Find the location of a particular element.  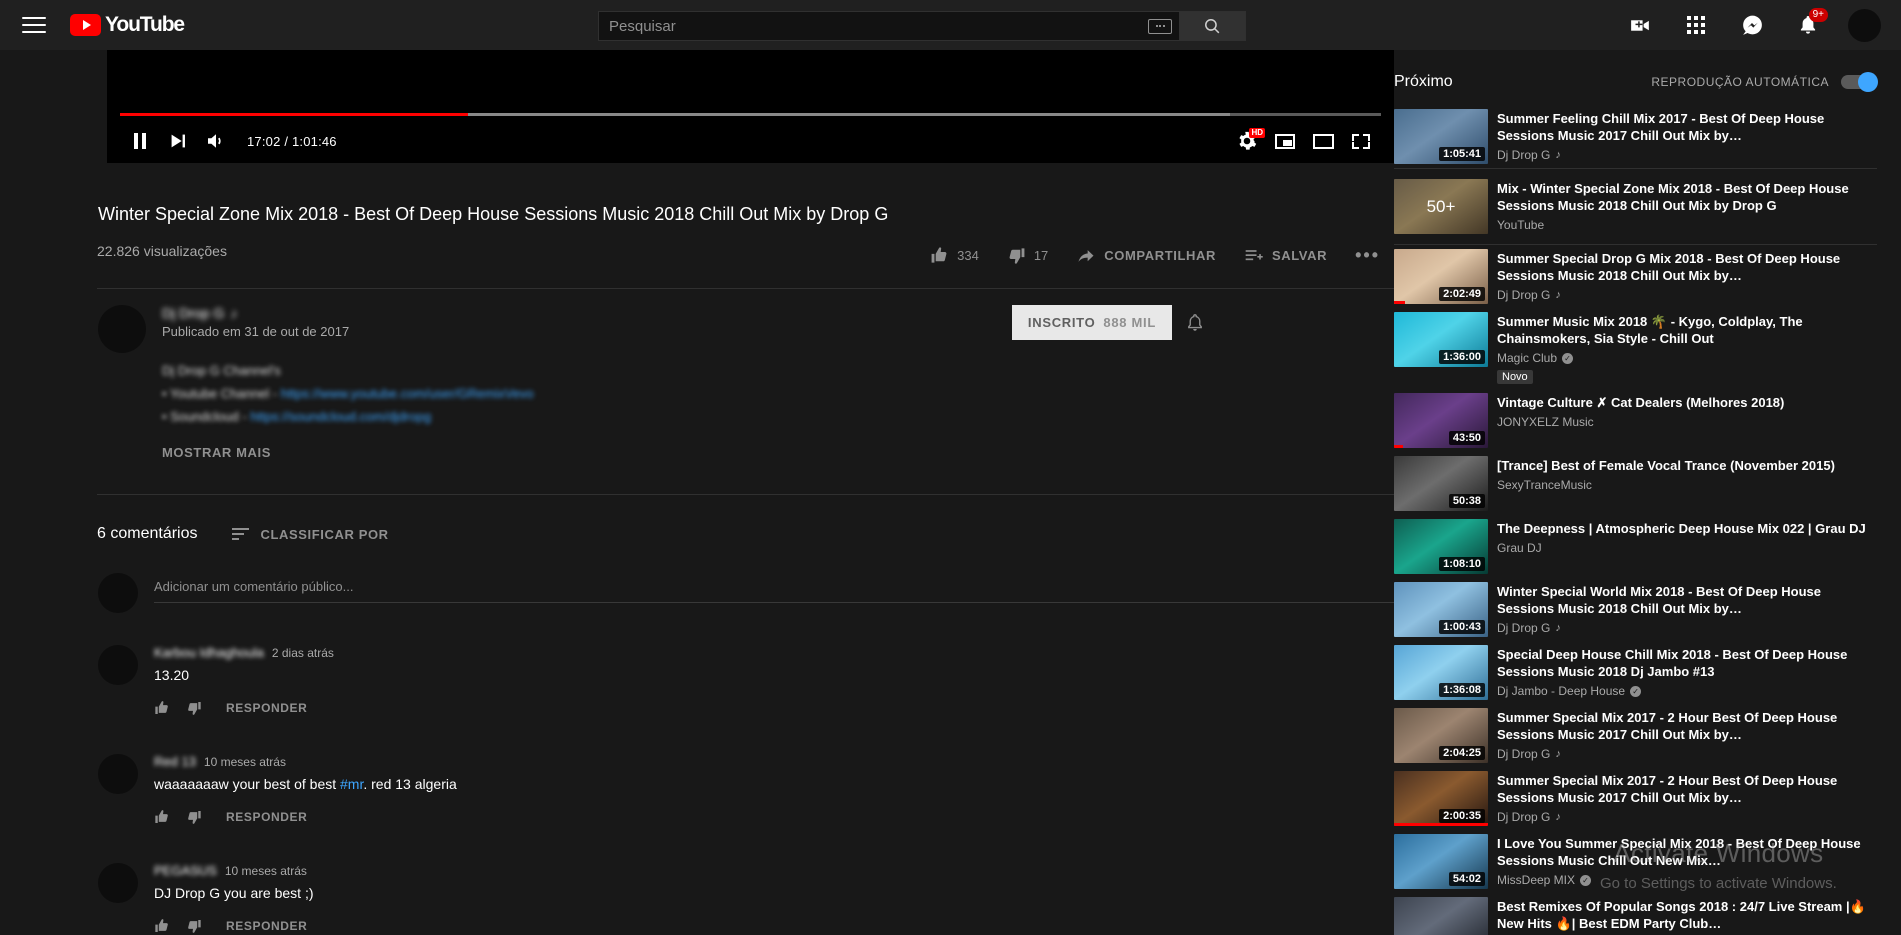

autoplay-control: REPRODUÇÃO AUTOMÁTICA is located at coordinates (1764, 82).